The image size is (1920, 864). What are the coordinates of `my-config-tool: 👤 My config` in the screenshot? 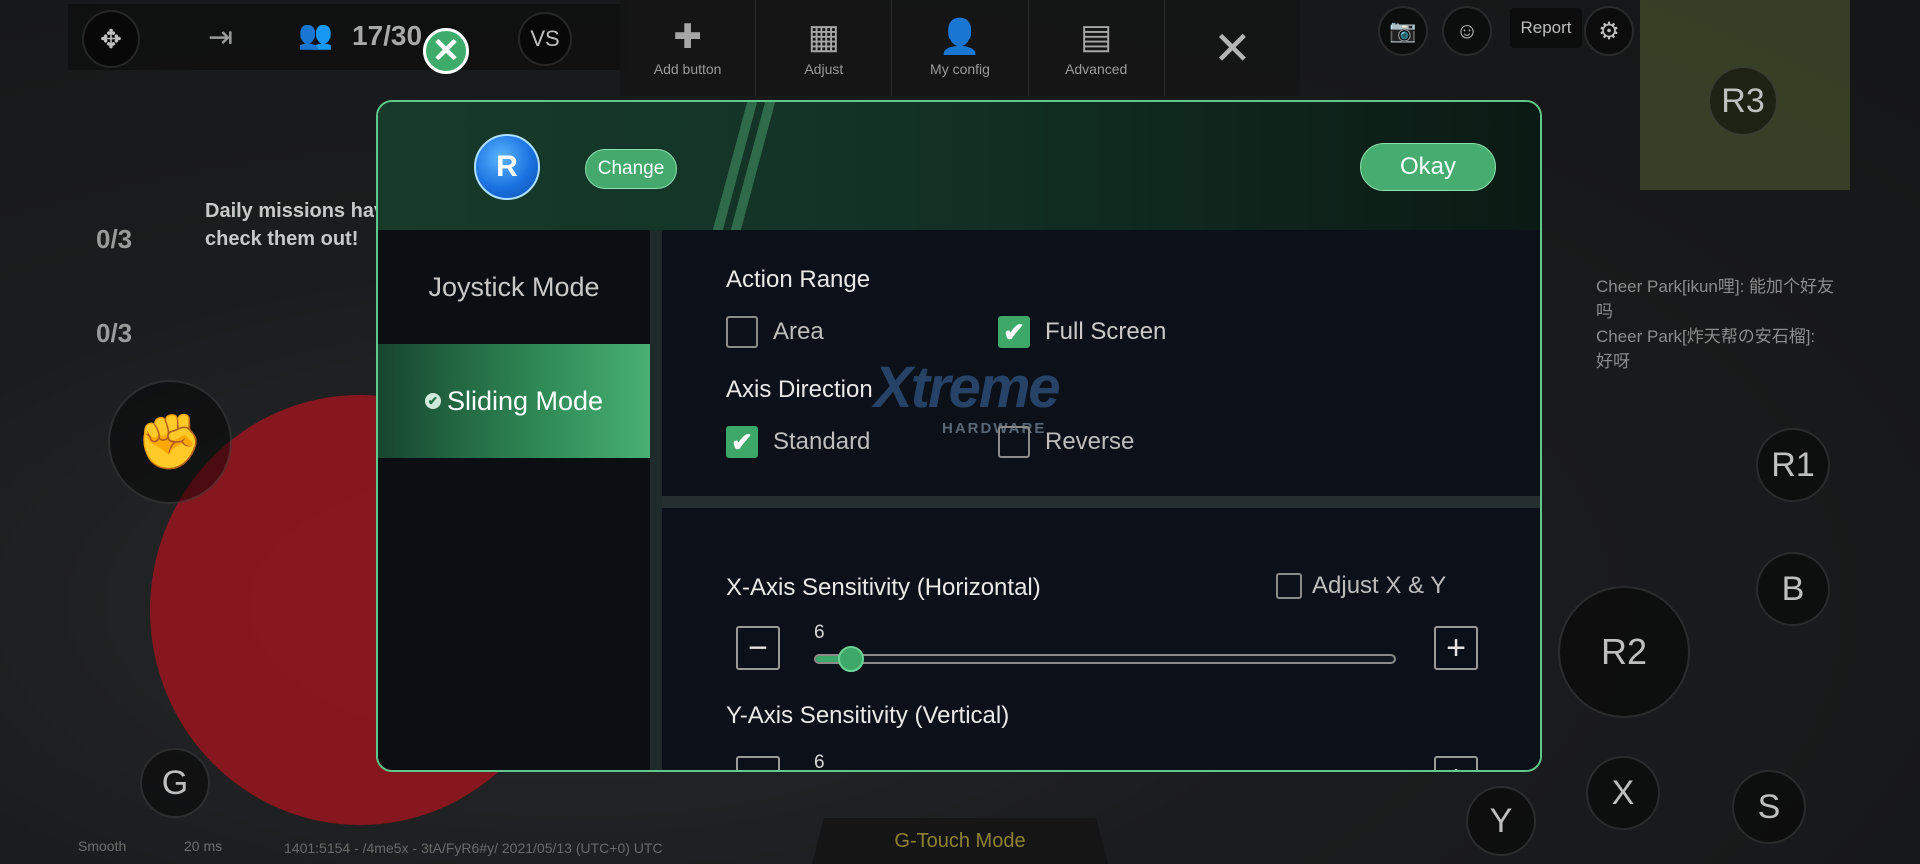 It's located at (960, 48).